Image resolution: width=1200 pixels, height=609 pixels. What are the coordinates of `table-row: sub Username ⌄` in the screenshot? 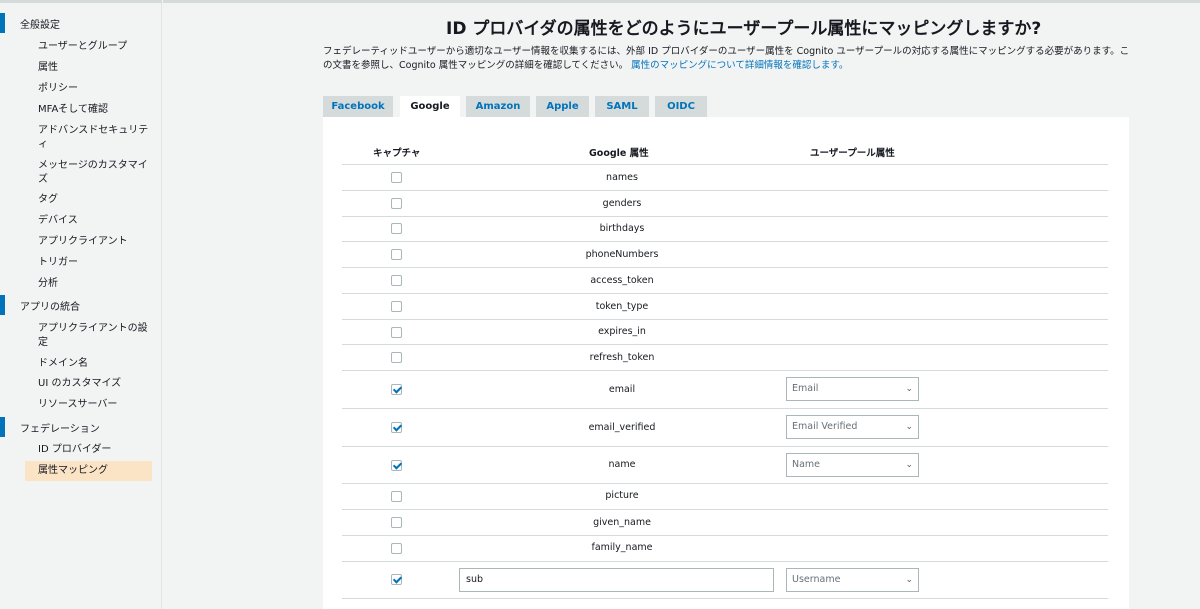 It's located at (725, 580).